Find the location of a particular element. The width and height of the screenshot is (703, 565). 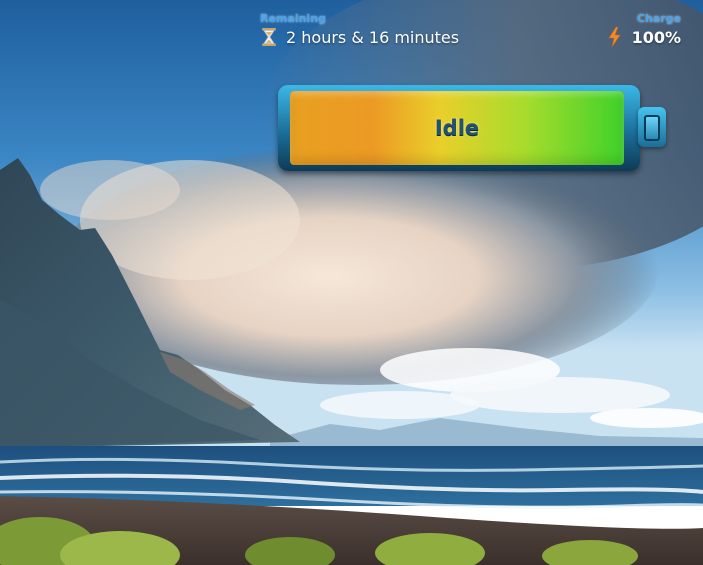

charge-block: Charge 100% is located at coordinates (643, 30).